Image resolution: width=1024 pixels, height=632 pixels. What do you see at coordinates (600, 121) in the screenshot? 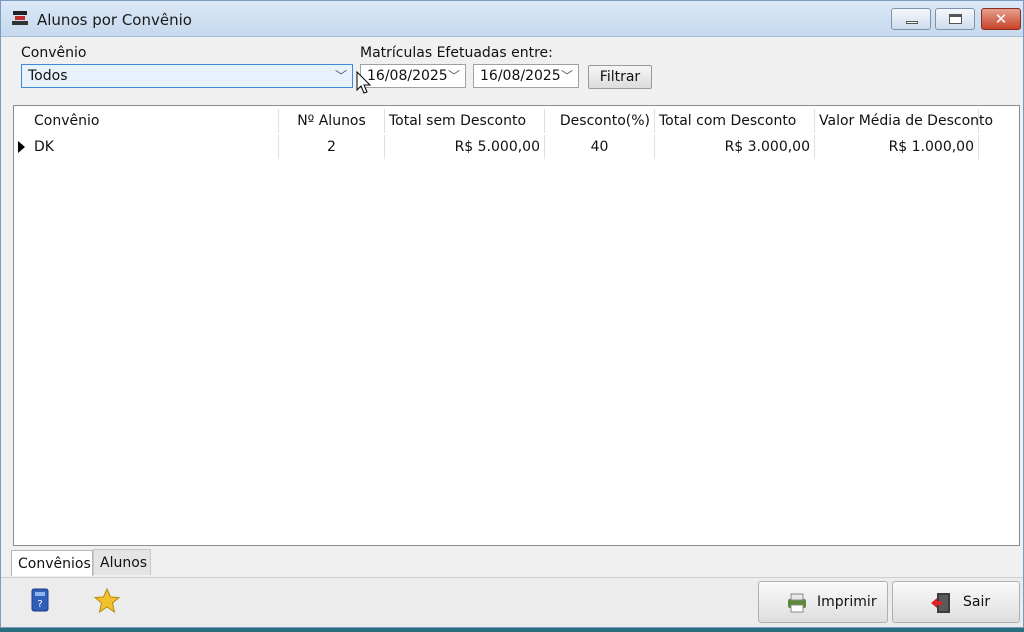
I see `column-header-desconto: Desconto(%)` at bounding box center [600, 121].